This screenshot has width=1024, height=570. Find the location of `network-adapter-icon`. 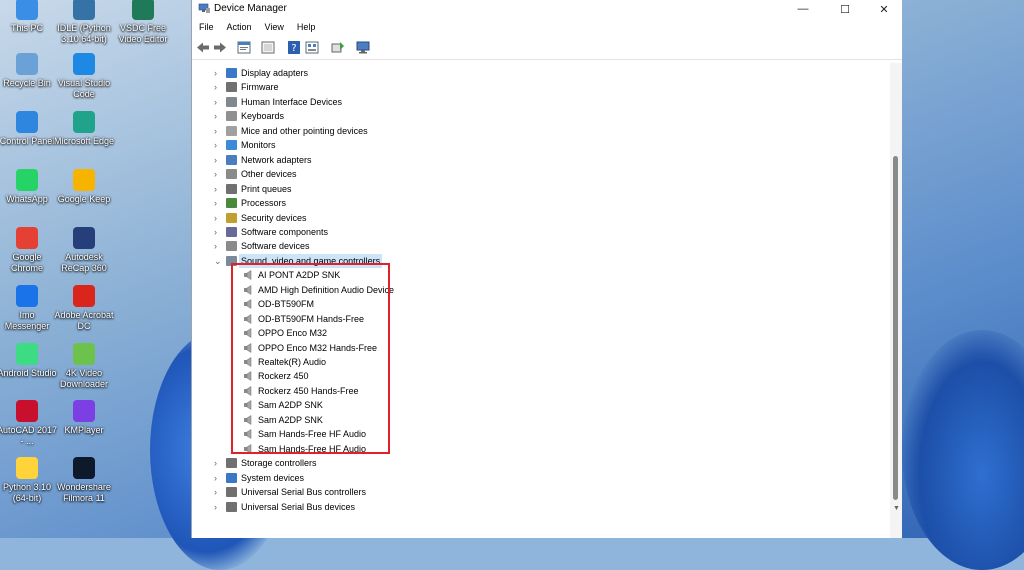

network-adapter-icon is located at coordinates (231, 159).